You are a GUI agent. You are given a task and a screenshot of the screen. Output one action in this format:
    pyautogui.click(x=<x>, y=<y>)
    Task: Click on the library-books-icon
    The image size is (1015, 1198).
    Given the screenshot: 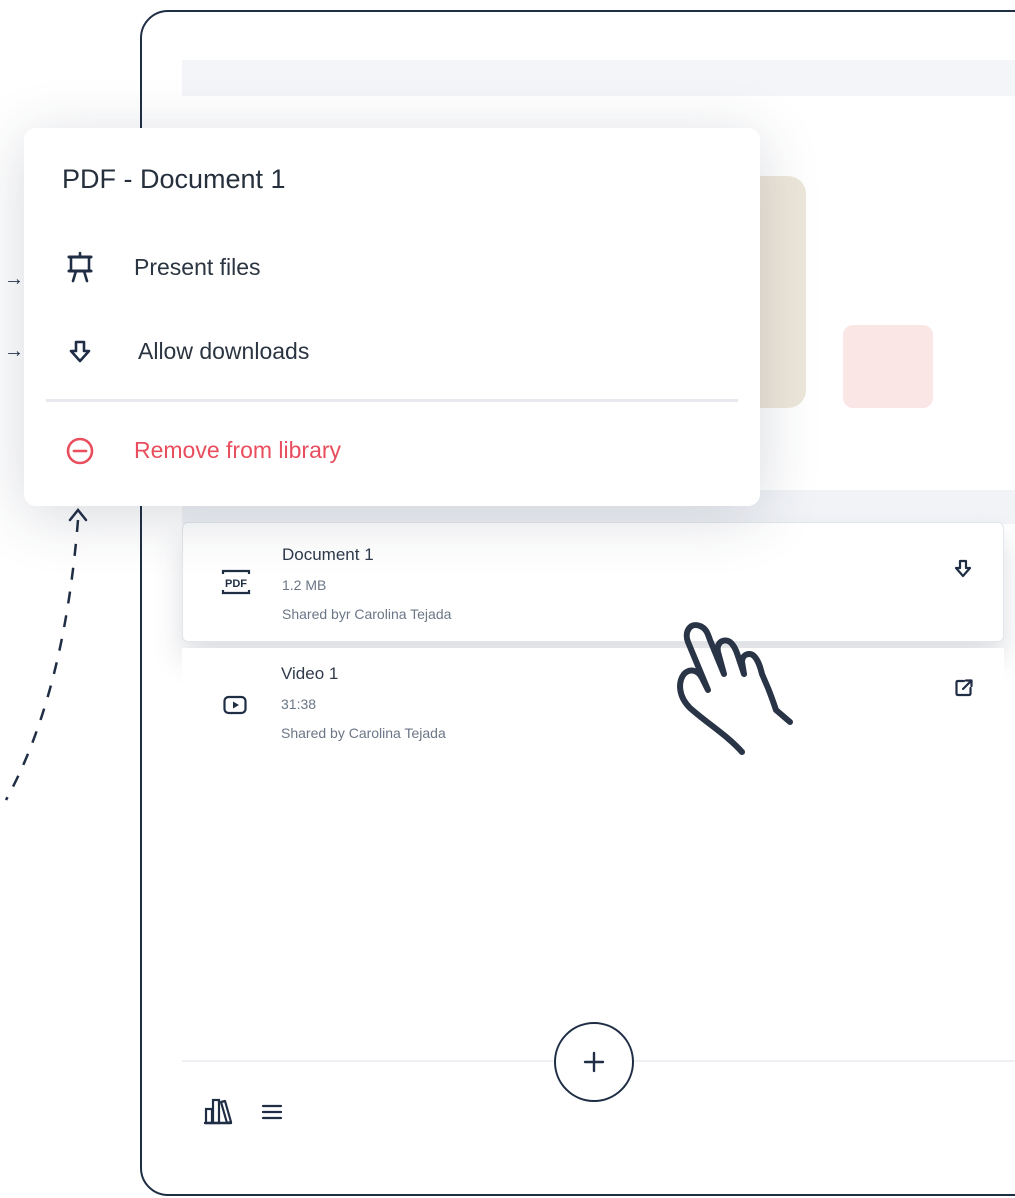 What is the action you would take?
    pyautogui.click(x=218, y=1111)
    